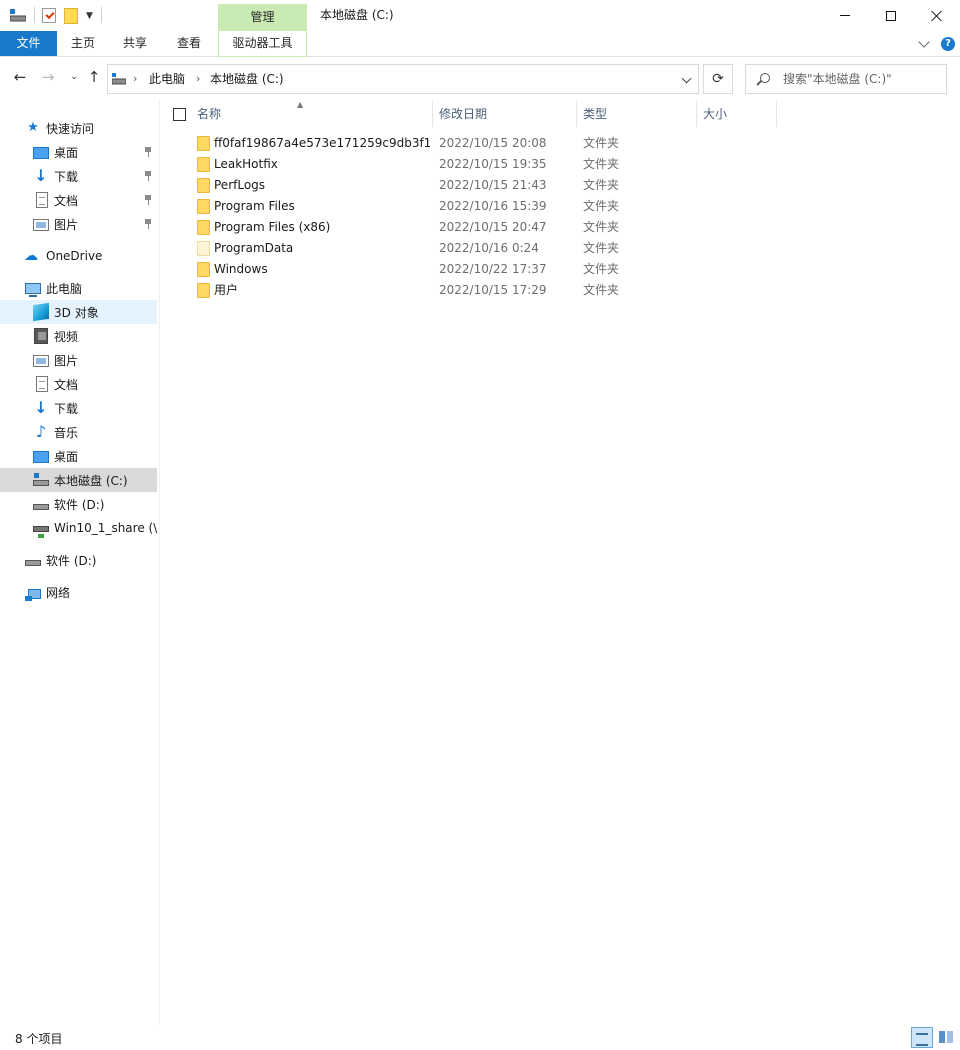 The image size is (960, 1050). What do you see at coordinates (94, 77) in the screenshot?
I see `up-button: ↑` at bounding box center [94, 77].